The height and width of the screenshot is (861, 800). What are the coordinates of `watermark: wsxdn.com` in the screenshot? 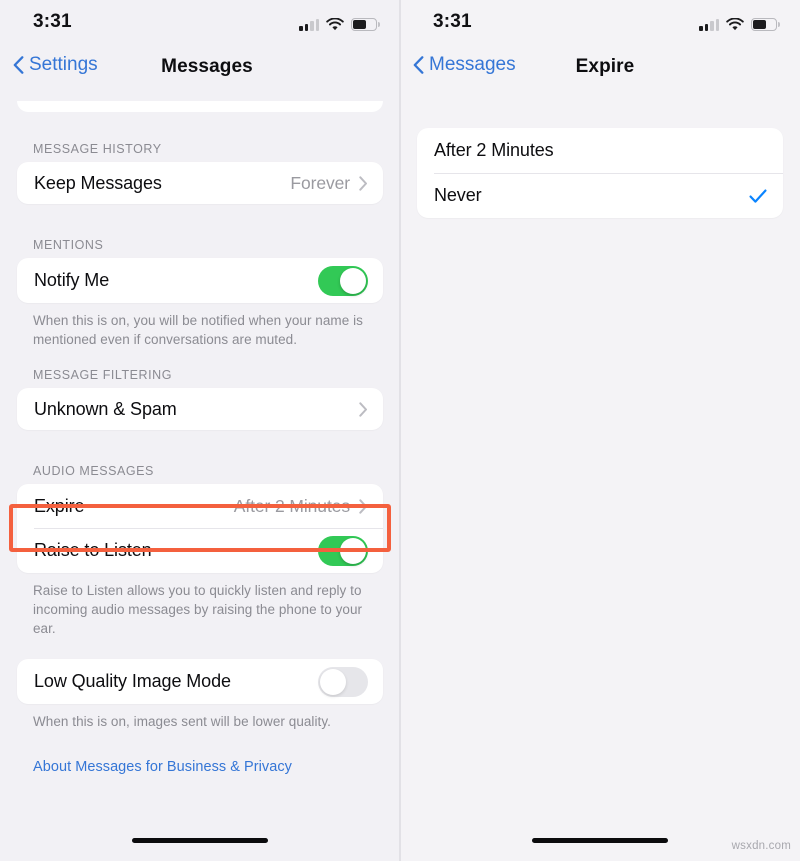 It's located at (761, 846).